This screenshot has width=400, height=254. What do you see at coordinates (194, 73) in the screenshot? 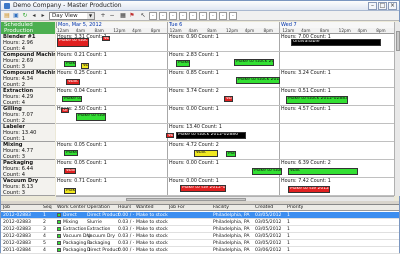
I see `day-stat: Hours: 0.85 Count: 1` at bounding box center [194, 73].